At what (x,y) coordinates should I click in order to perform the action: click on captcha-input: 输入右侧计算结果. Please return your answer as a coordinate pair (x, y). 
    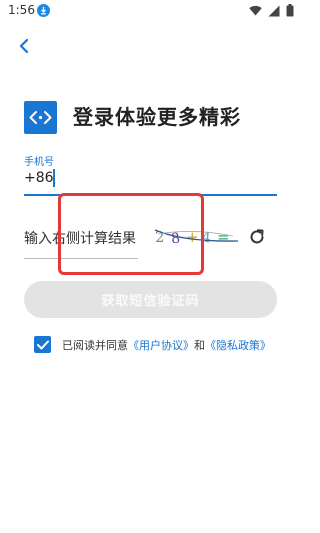
    Looking at the image, I should click on (80, 238).